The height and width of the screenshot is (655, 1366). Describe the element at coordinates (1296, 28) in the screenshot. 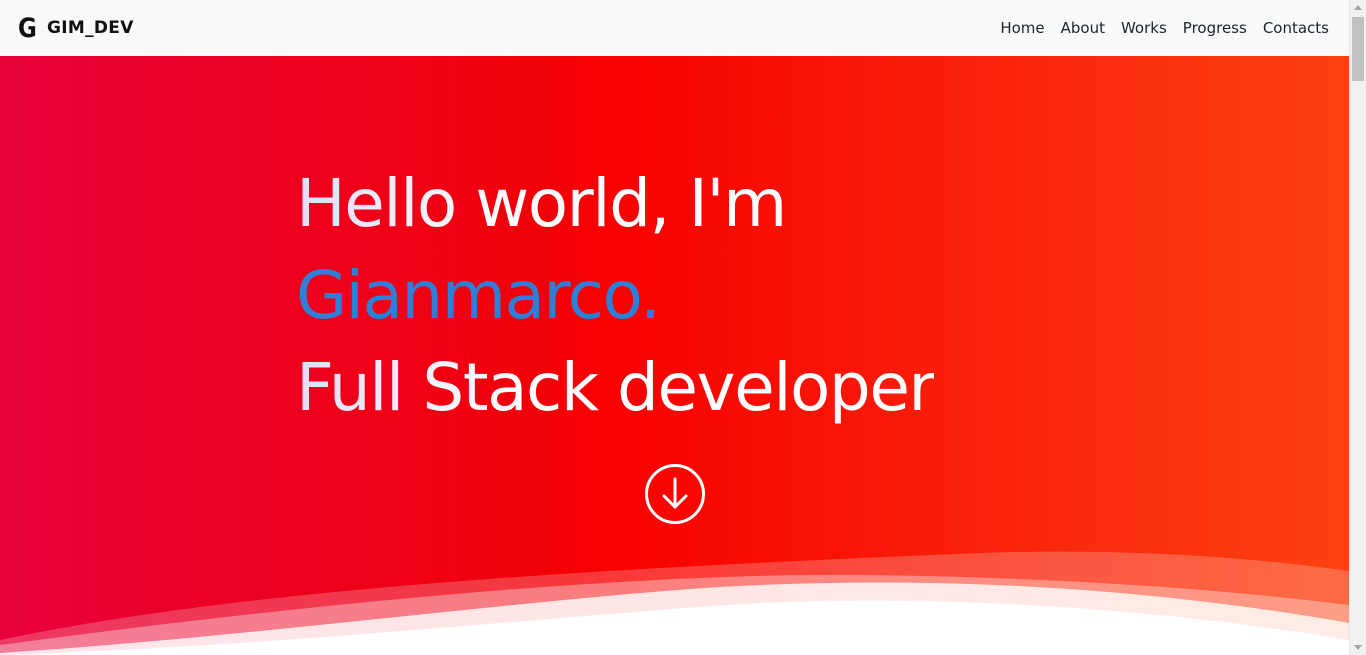

I see `nav-link-contacts: Contacts` at that location.